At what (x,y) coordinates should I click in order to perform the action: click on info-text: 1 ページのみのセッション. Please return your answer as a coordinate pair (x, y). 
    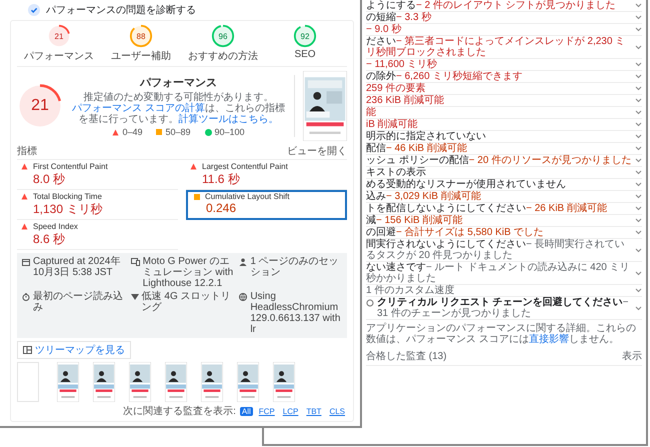
    Looking at the image, I should click on (295, 267).